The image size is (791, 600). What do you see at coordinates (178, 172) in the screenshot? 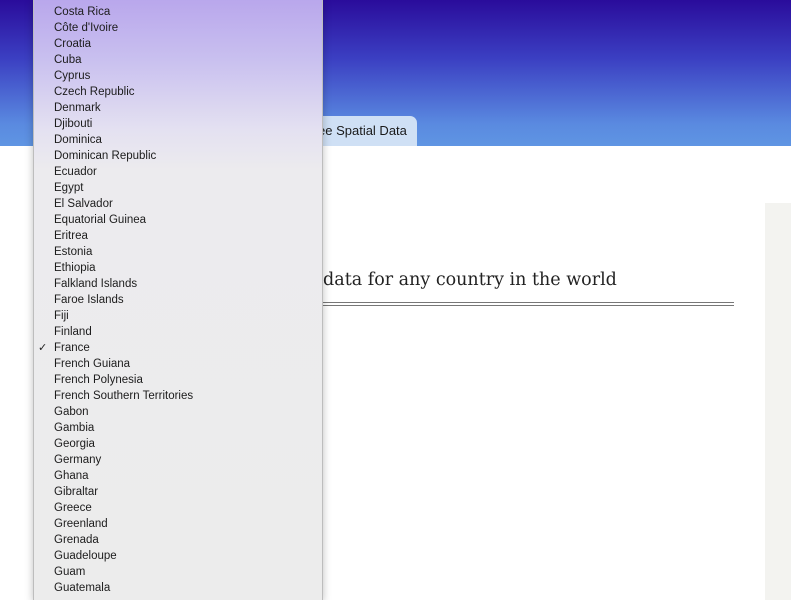
I see `country-option: Ecuador` at bounding box center [178, 172].